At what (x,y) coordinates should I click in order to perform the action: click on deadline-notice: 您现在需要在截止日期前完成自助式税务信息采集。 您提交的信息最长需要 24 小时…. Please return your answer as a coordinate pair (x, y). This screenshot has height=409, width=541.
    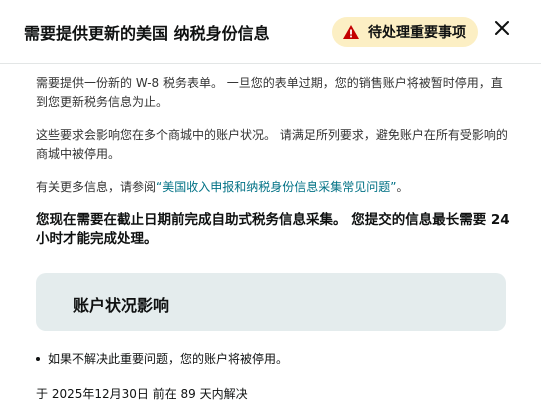
    Looking at the image, I should click on (273, 229).